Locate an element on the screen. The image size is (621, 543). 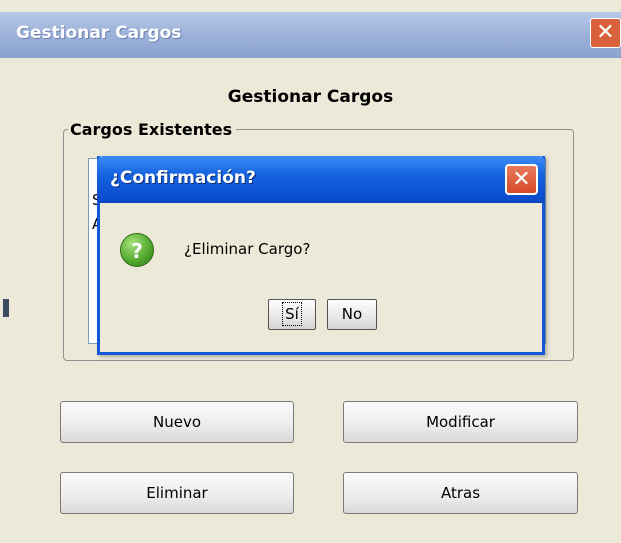
page-title: Gestionar Cargos is located at coordinates (310, 97).